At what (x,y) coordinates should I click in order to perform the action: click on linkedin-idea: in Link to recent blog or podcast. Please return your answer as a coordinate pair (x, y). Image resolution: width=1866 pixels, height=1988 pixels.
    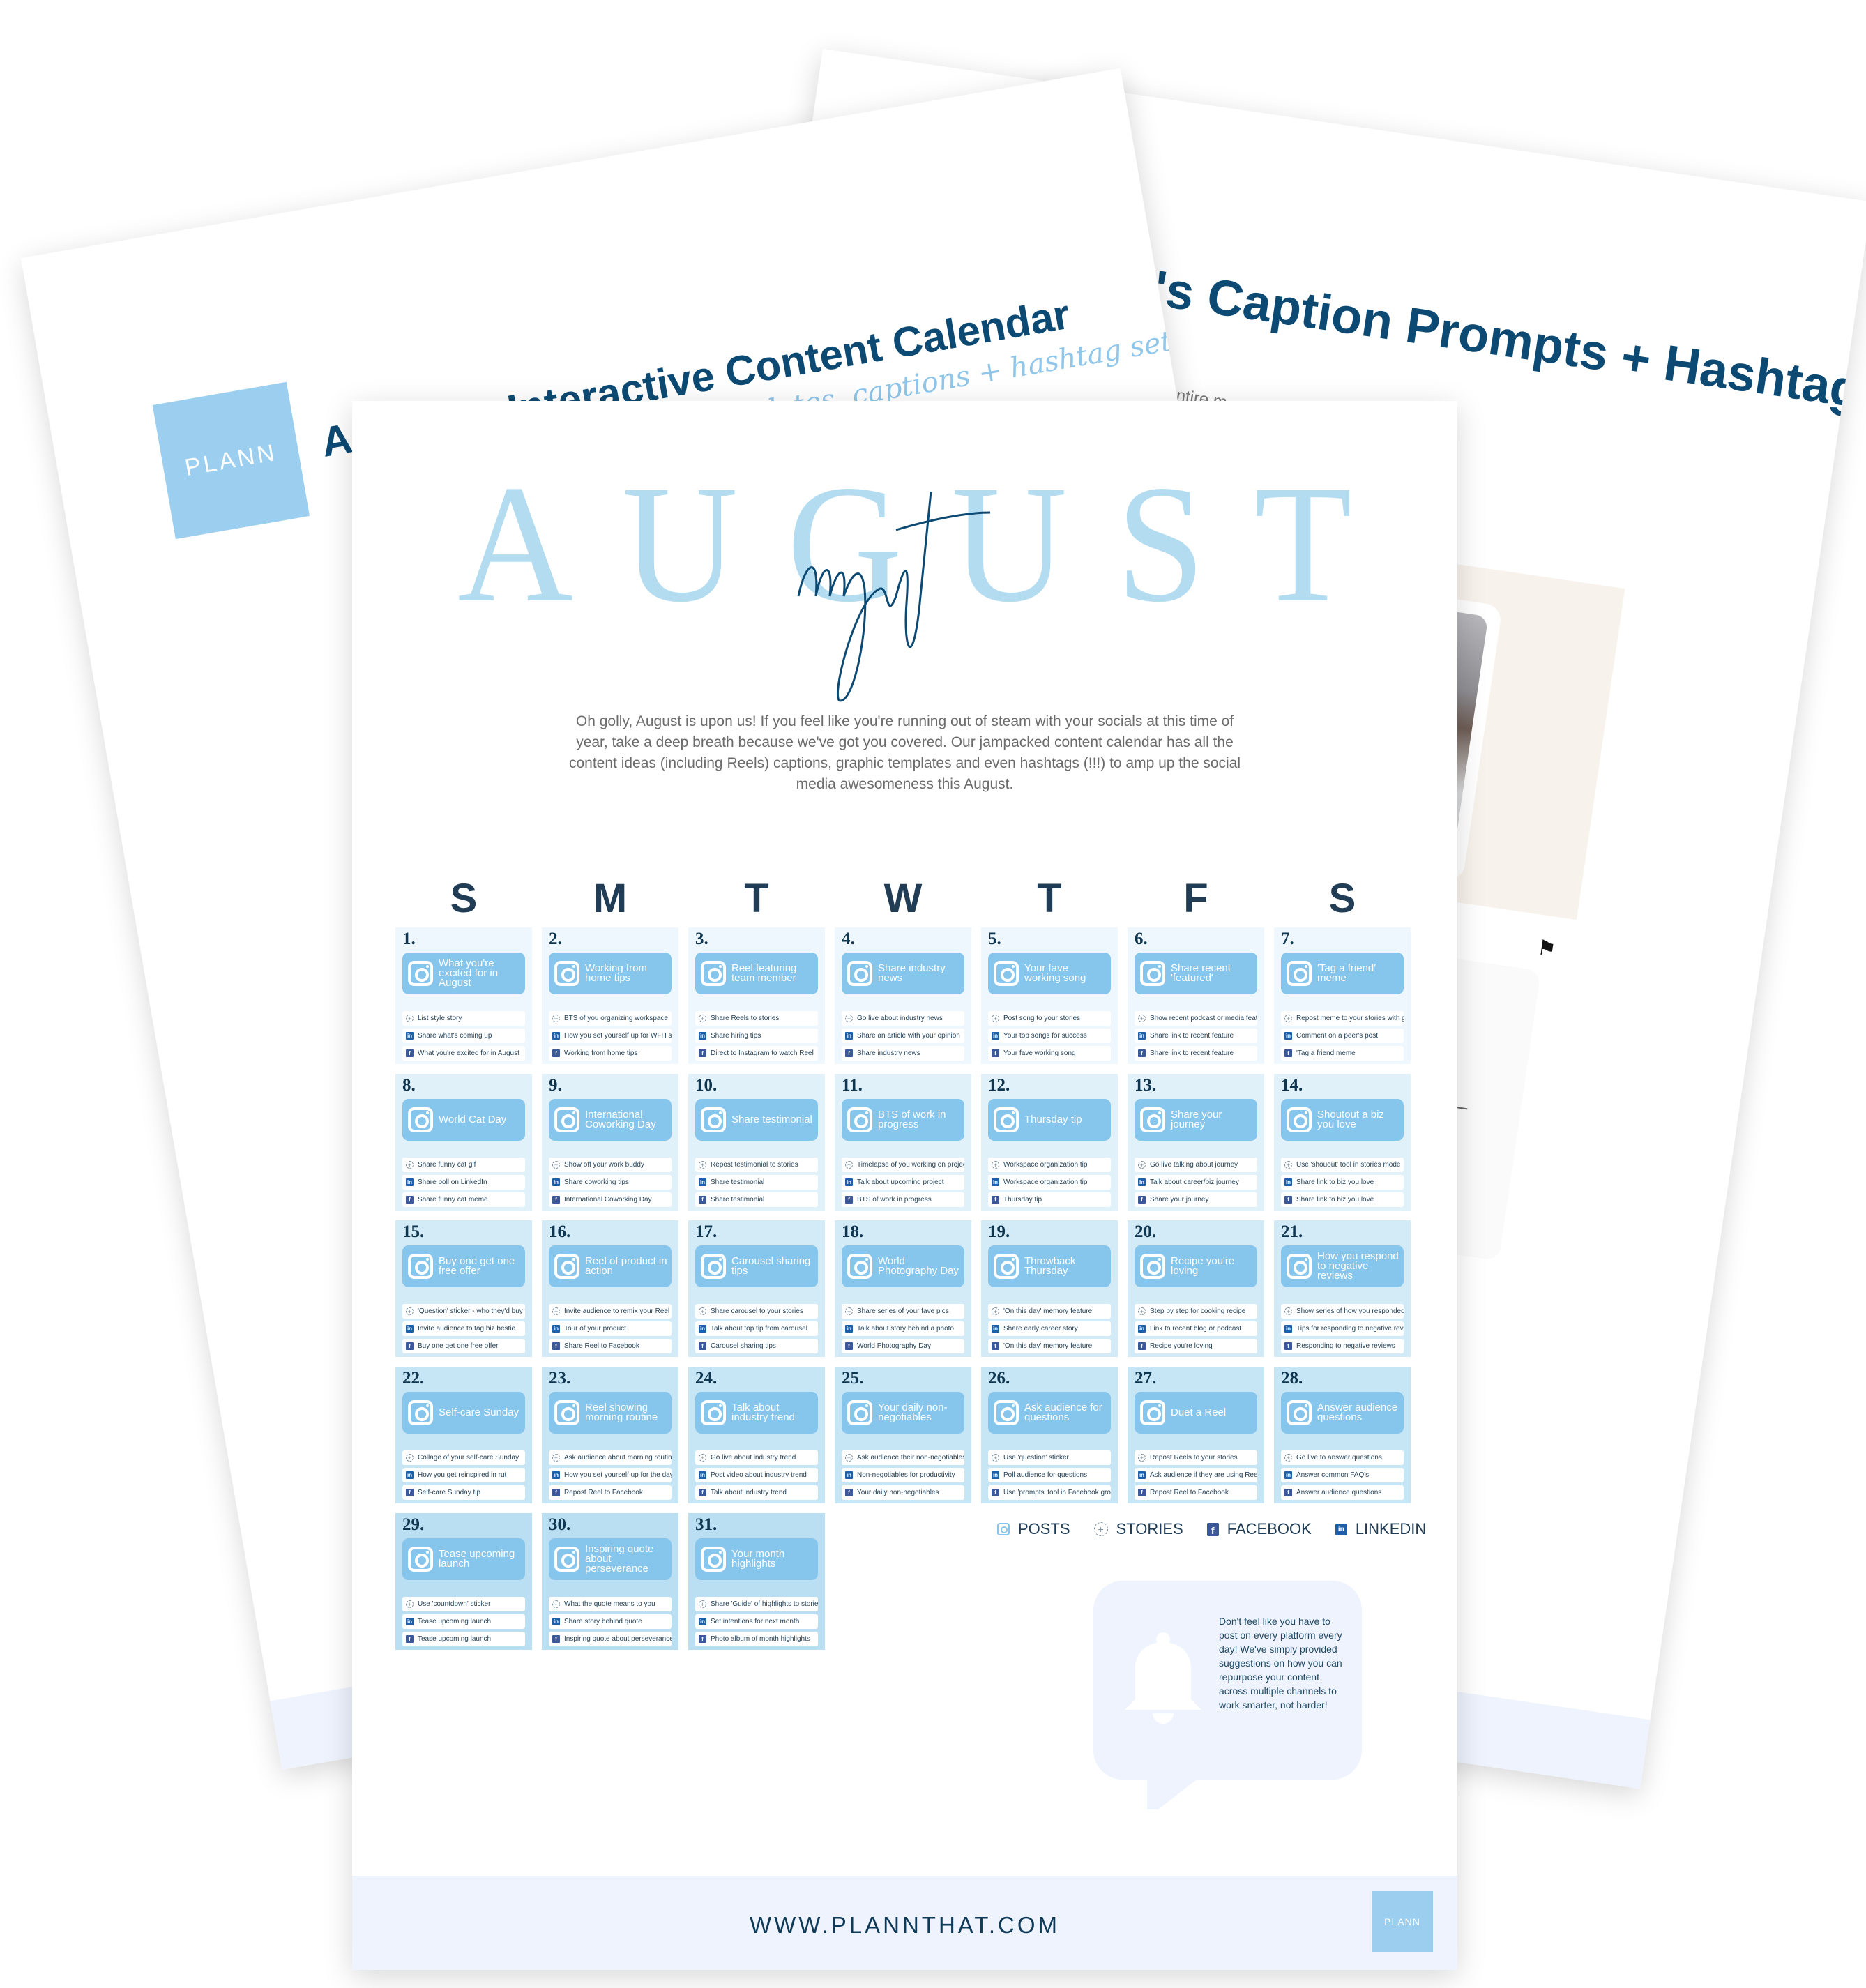
    Looking at the image, I should click on (1196, 1329).